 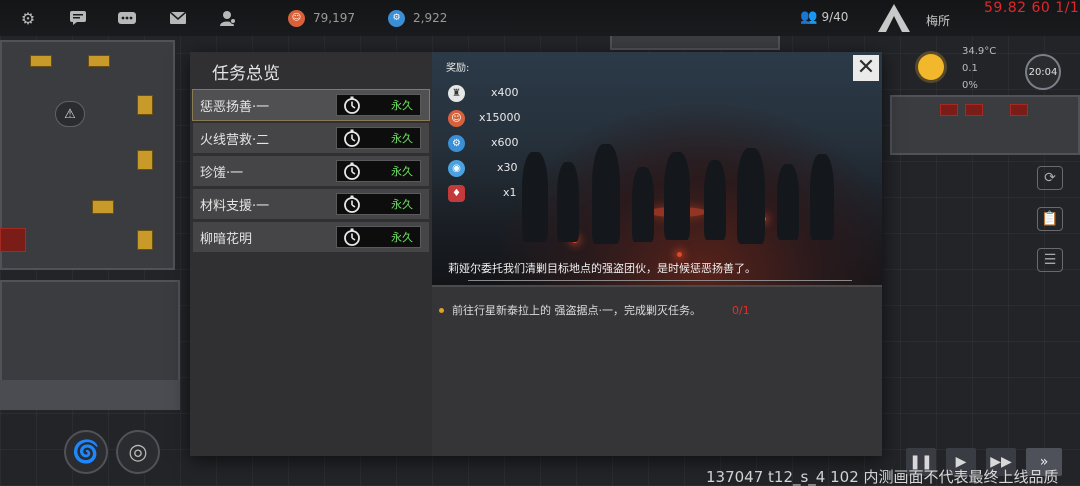 I want to click on mail-icon, so click(x=178, y=18).